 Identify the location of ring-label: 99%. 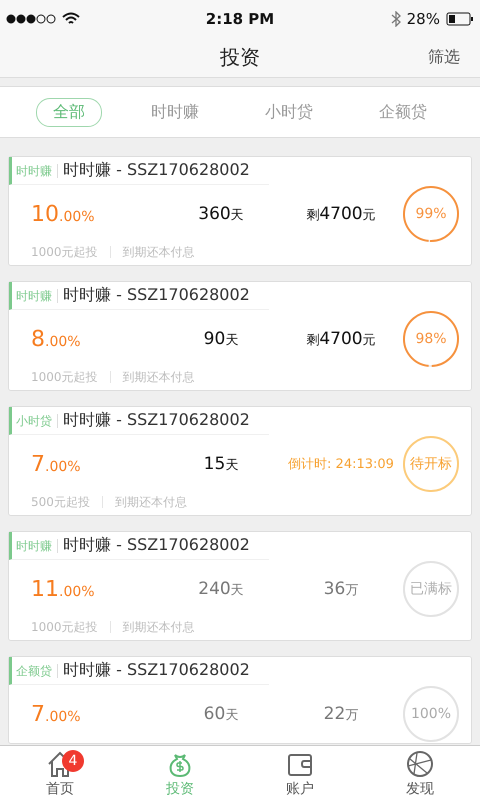
(431, 214).